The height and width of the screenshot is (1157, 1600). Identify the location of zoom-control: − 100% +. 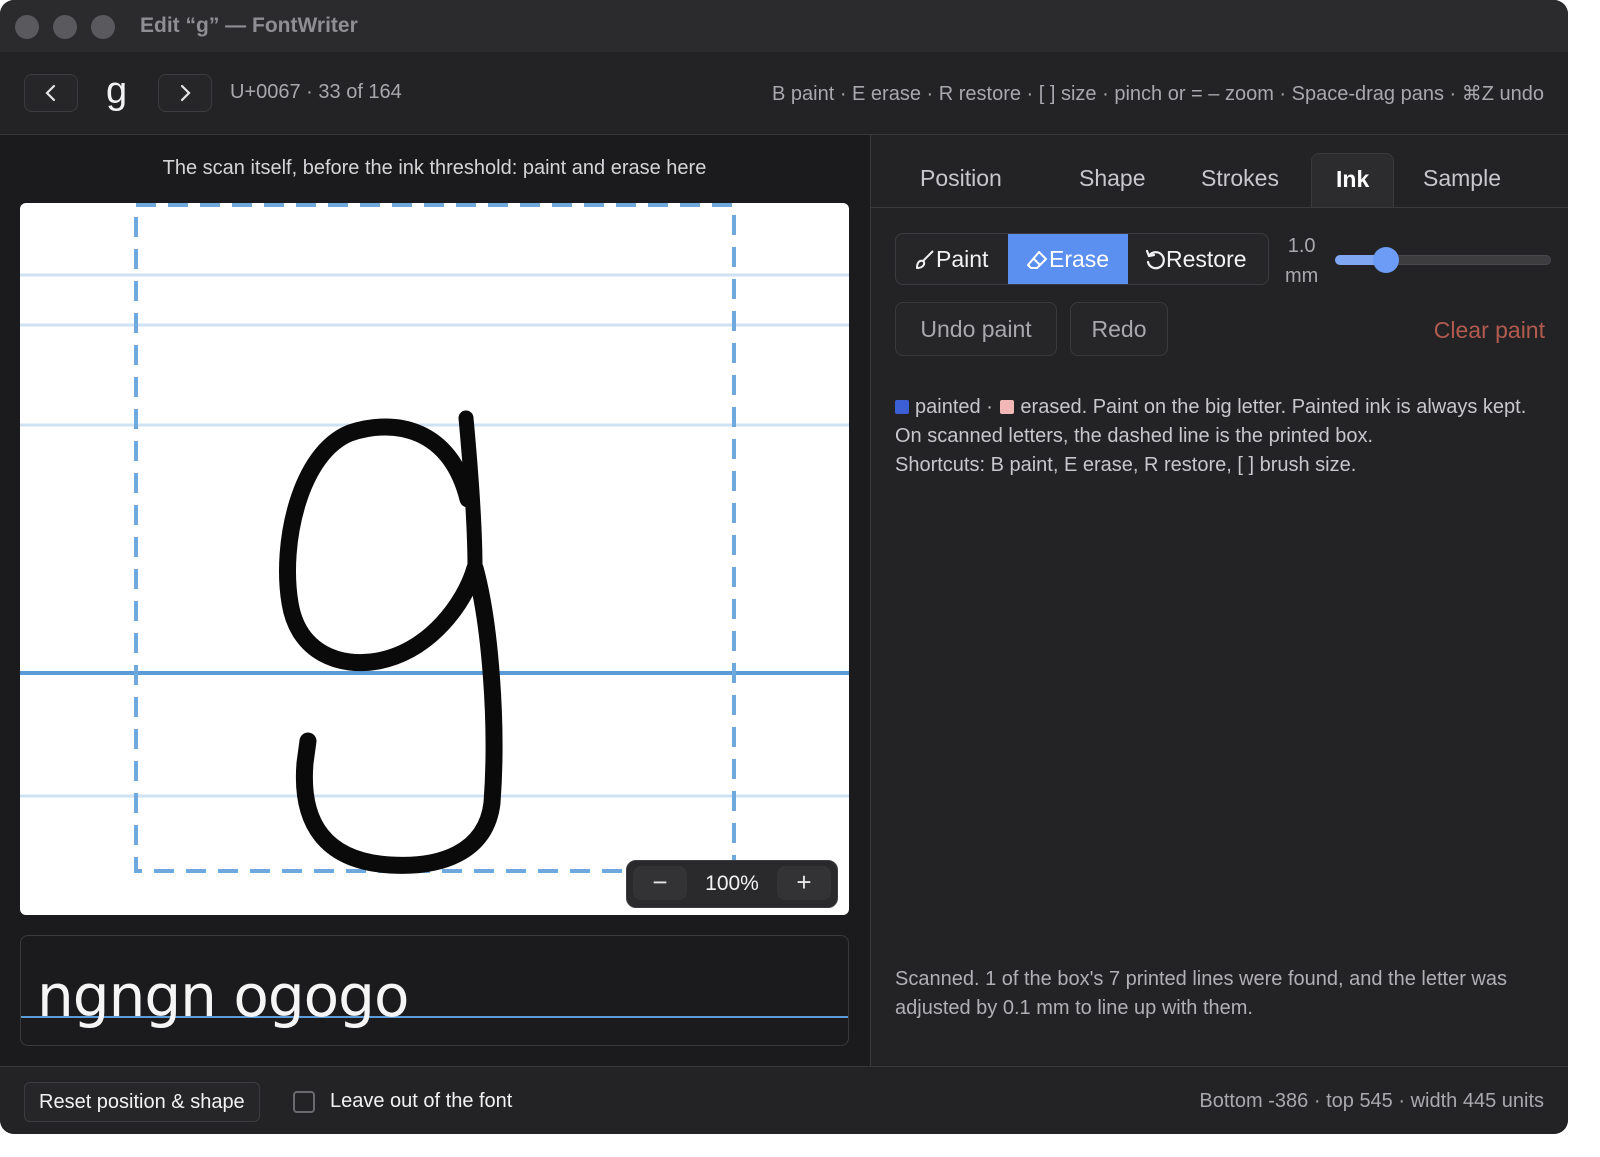
(732, 884).